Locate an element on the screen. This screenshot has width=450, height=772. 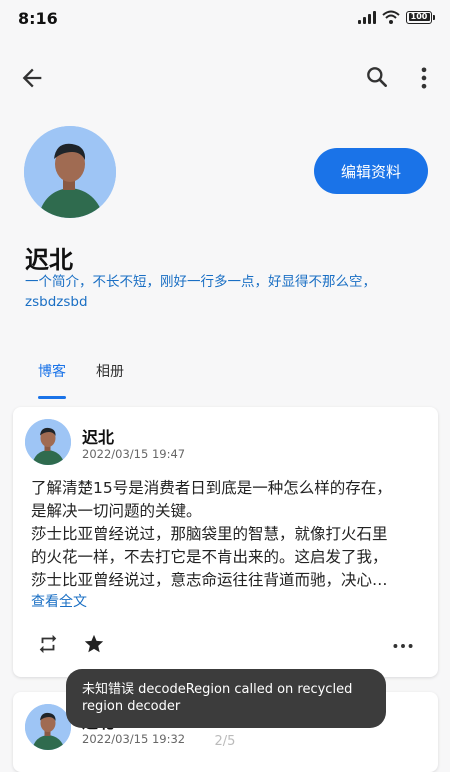
status-icons: 100 is located at coordinates (396, 17).